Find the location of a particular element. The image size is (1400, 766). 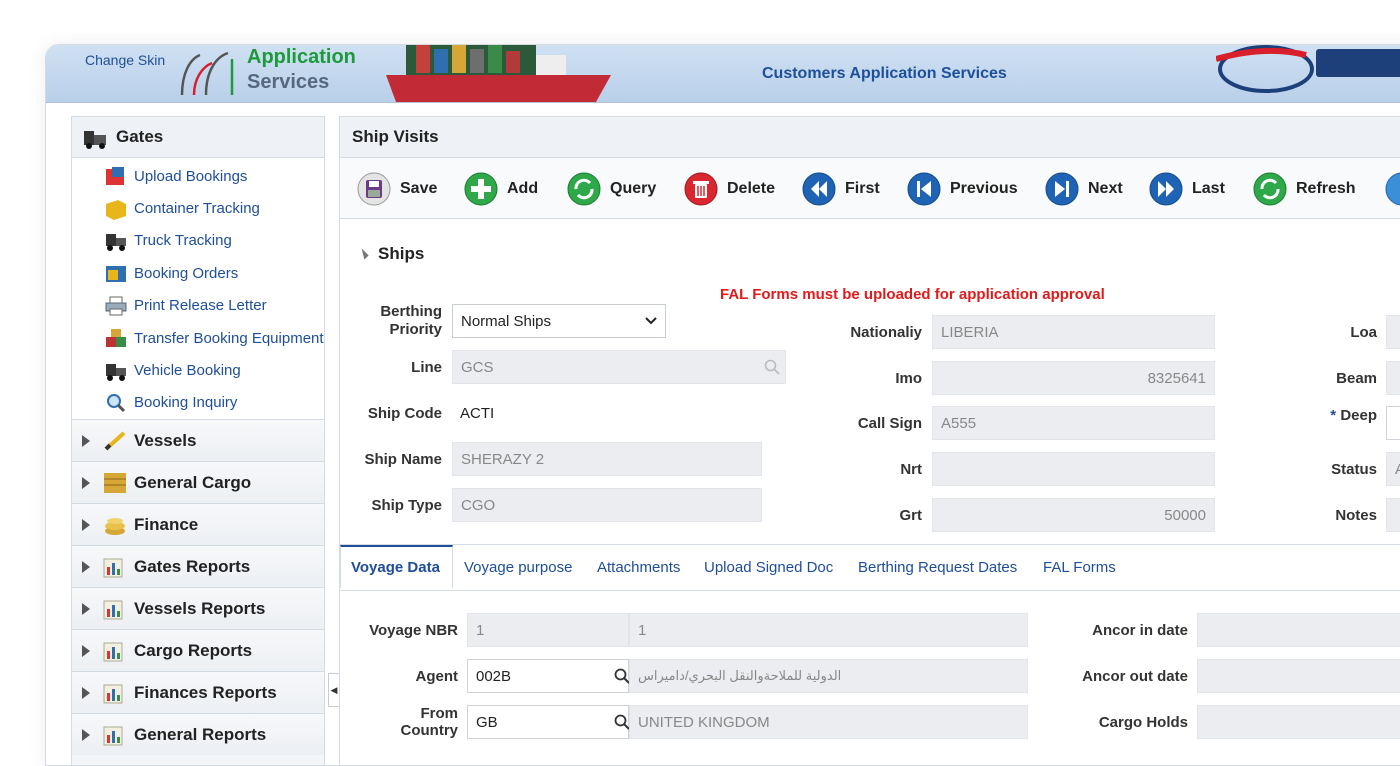

sidebar-item-truck-tracking: Truck Tracking is located at coordinates (198, 241).